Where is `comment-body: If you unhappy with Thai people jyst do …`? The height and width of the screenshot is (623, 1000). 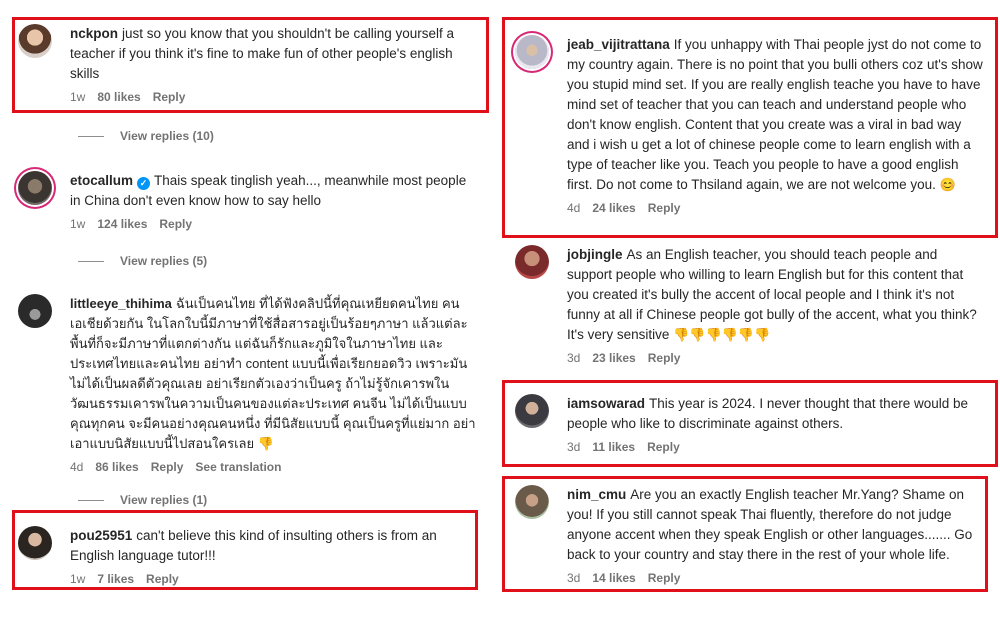
comment-body: If you unhappy with Thai people jyst do … is located at coordinates (775, 114).